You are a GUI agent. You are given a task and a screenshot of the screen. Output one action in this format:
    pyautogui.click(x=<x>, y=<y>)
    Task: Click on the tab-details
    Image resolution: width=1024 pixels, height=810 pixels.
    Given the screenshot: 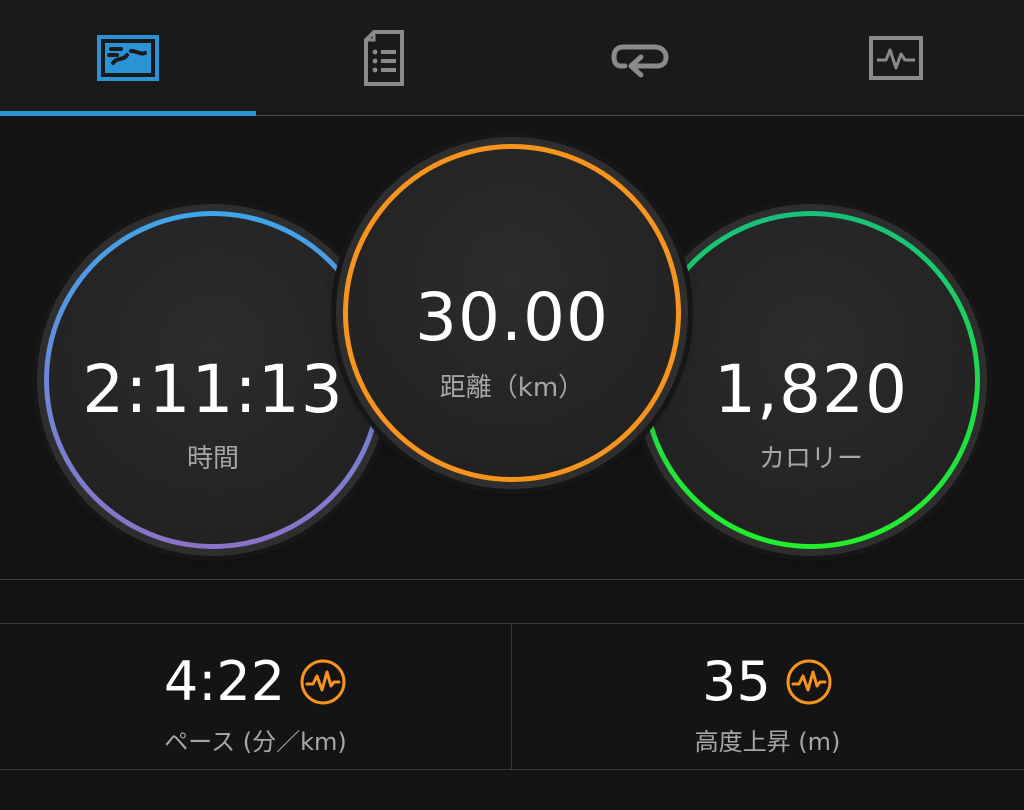 What is the action you would take?
    pyautogui.click(x=384, y=57)
    